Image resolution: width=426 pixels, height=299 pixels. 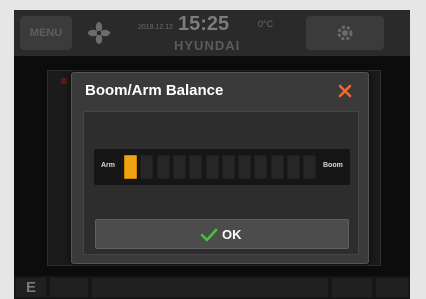 What do you see at coordinates (108, 165) in the screenshot?
I see `slider-left-label: Arm` at bounding box center [108, 165].